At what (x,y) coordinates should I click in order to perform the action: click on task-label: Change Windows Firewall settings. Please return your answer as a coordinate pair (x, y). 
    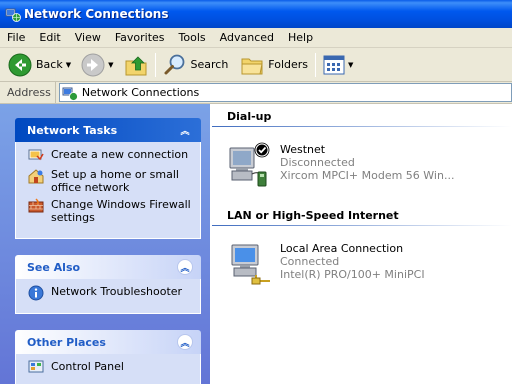
    Looking at the image, I should click on (121, 211).